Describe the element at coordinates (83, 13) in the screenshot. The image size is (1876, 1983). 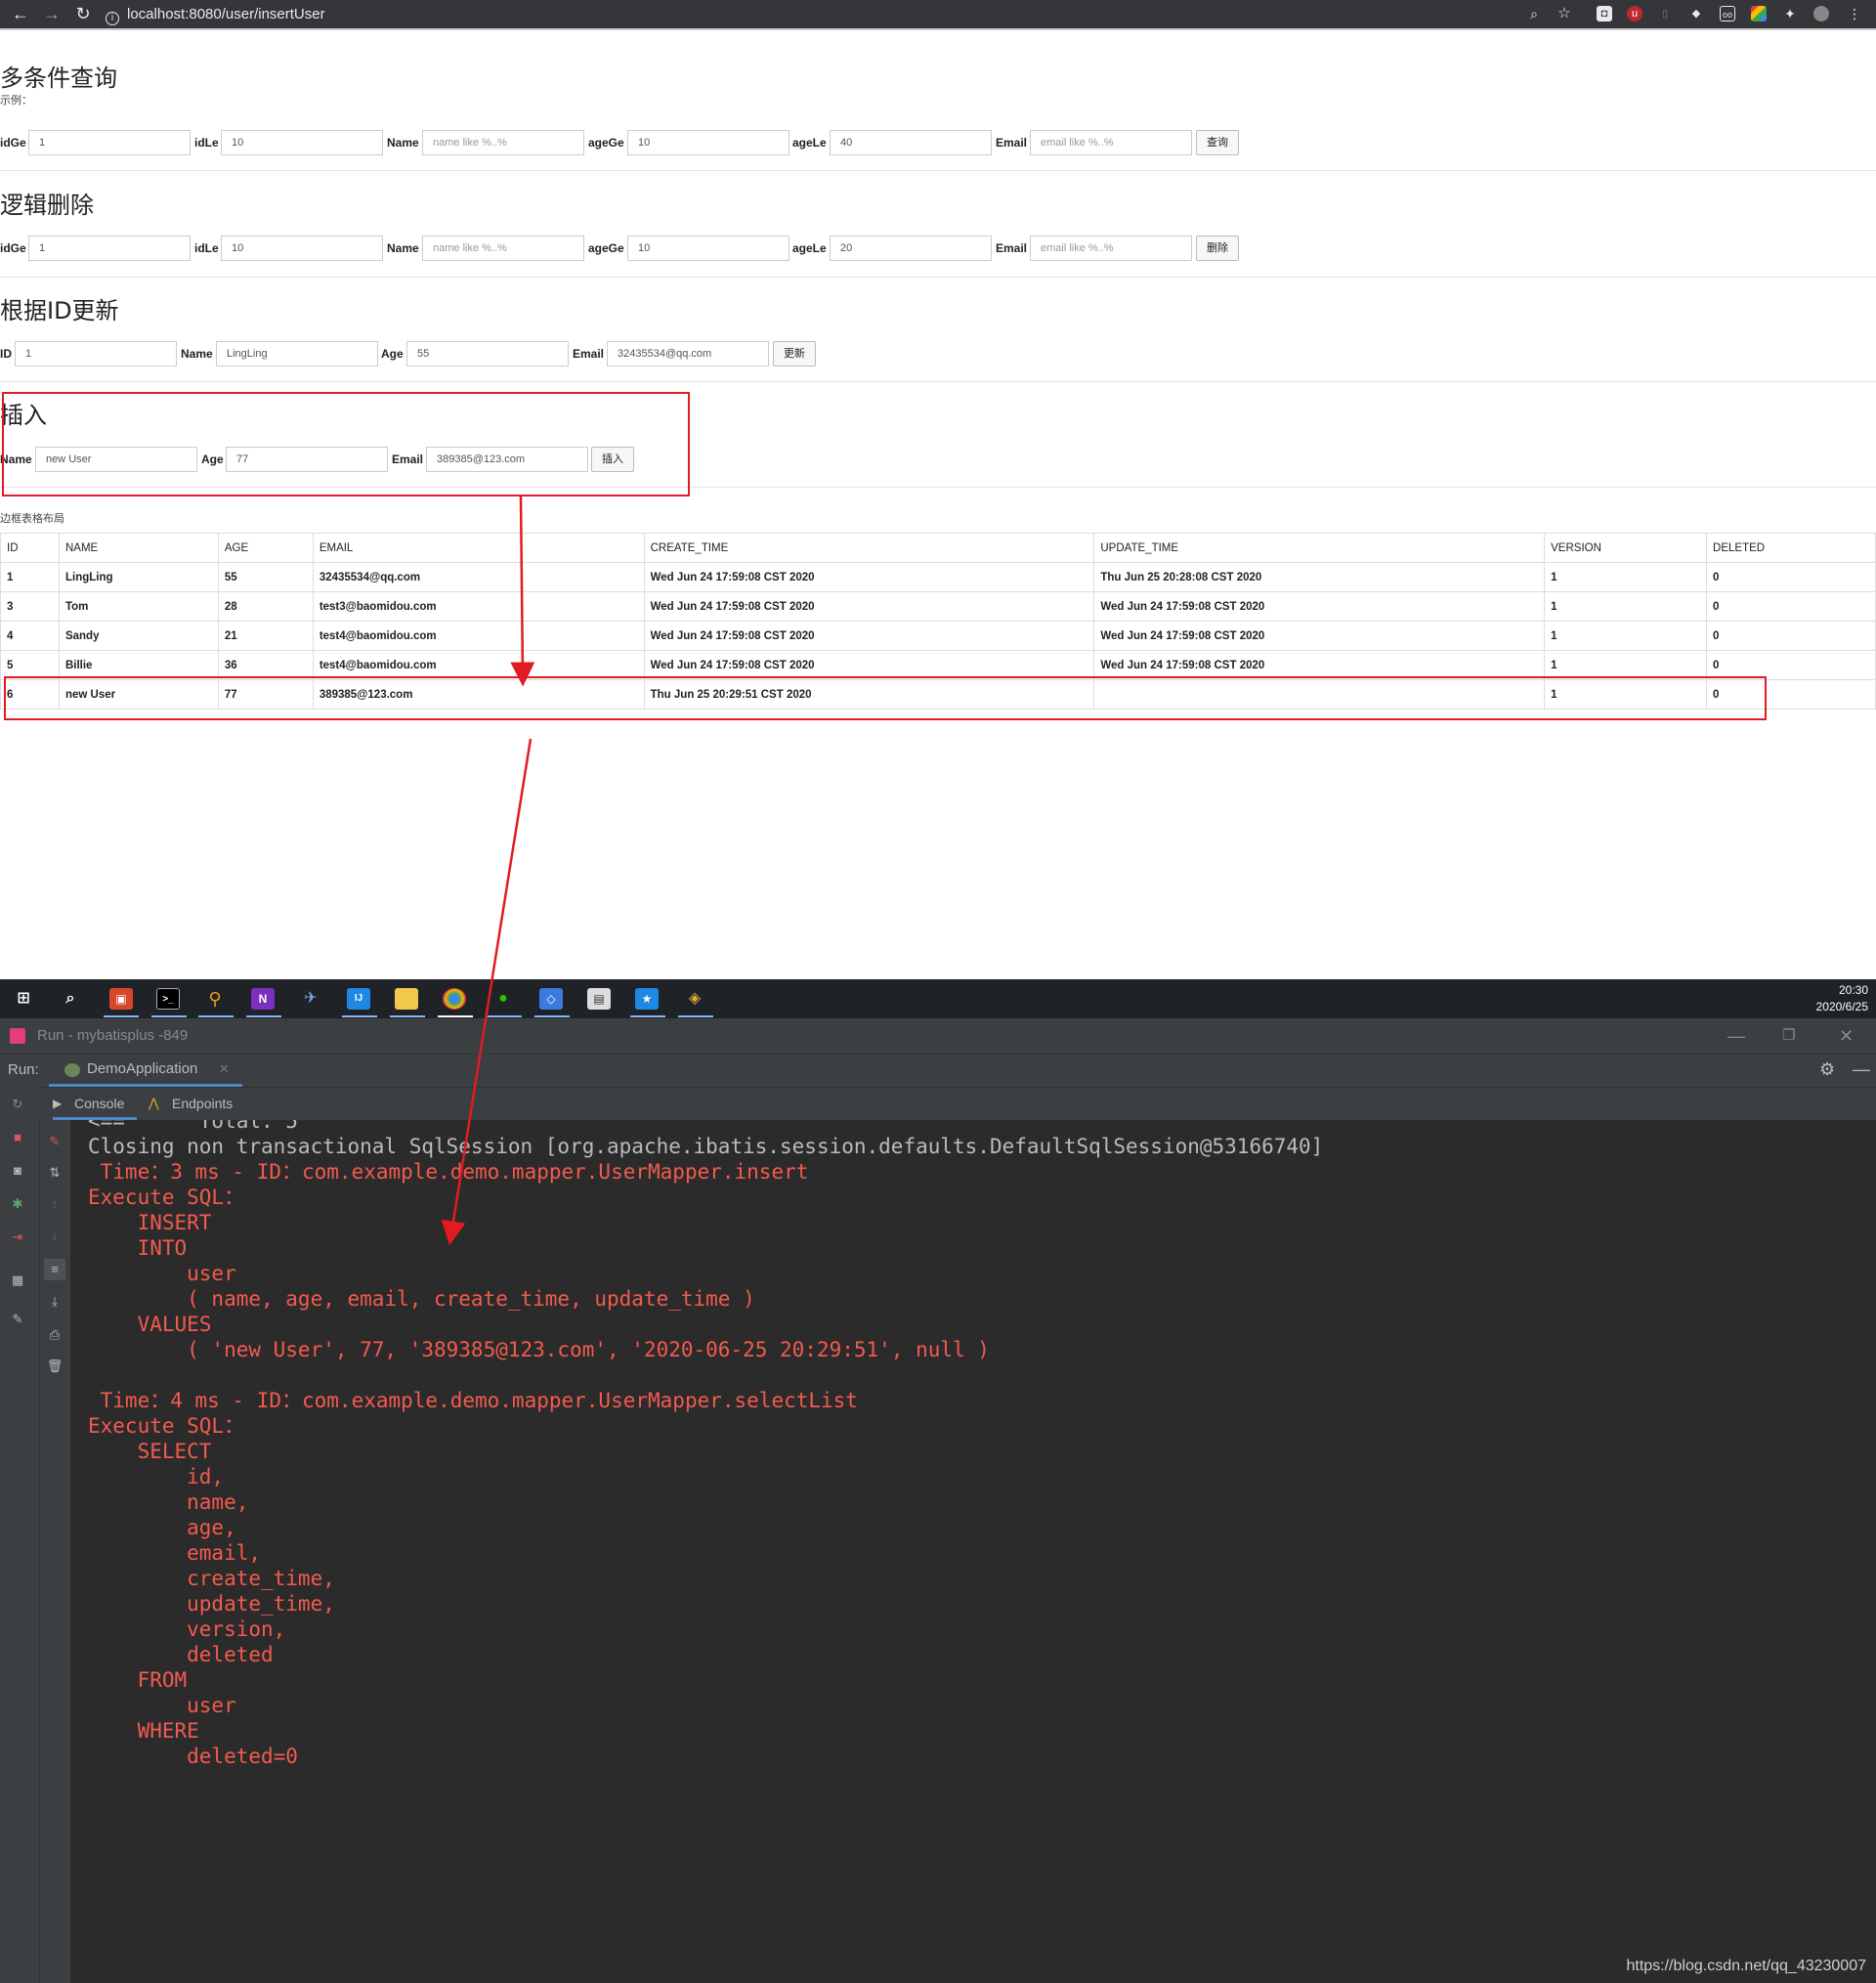
I see `reload-icon: ↻` at that location.